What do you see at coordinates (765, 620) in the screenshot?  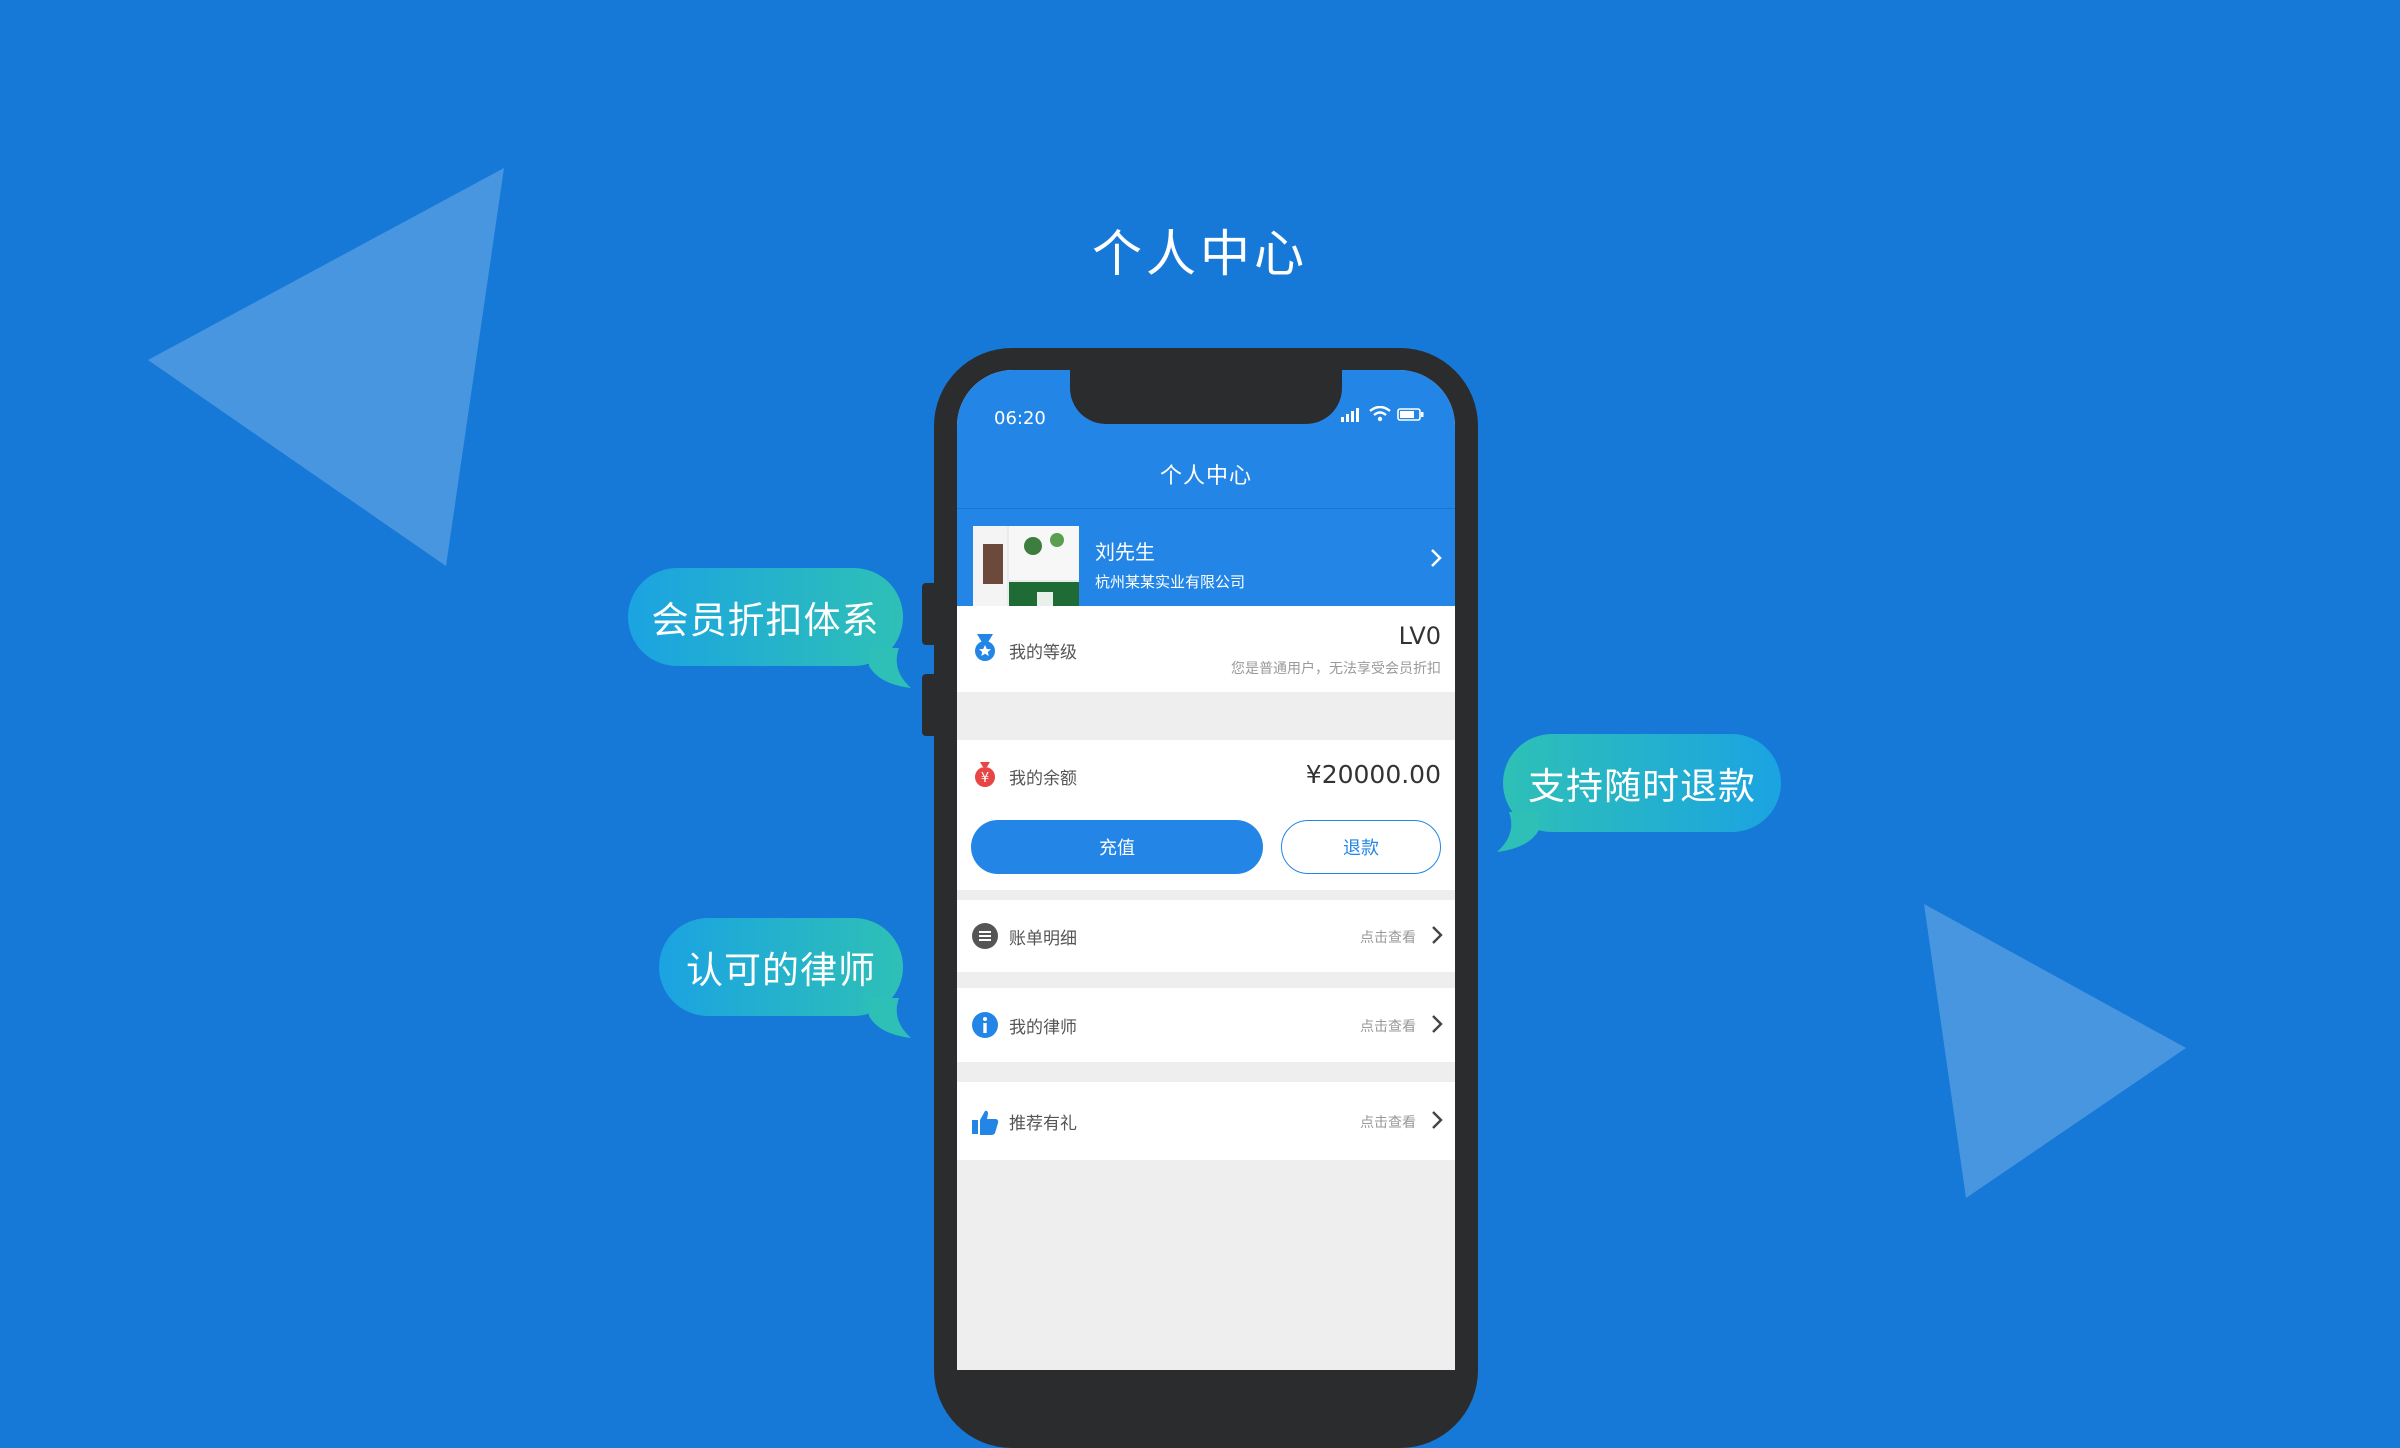 I see `bubble-text: 会员折扣体系` at bounding box center [765, 620].